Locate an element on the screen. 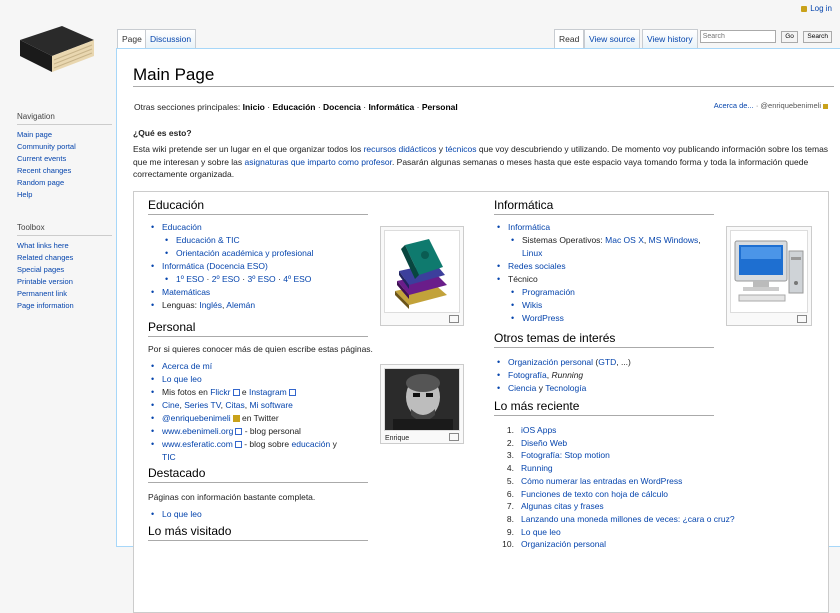 Image resolution: width=840 pixels, height=613 pixels. sidebar-item-random-page: Random page is located at coordinates (40, 182).